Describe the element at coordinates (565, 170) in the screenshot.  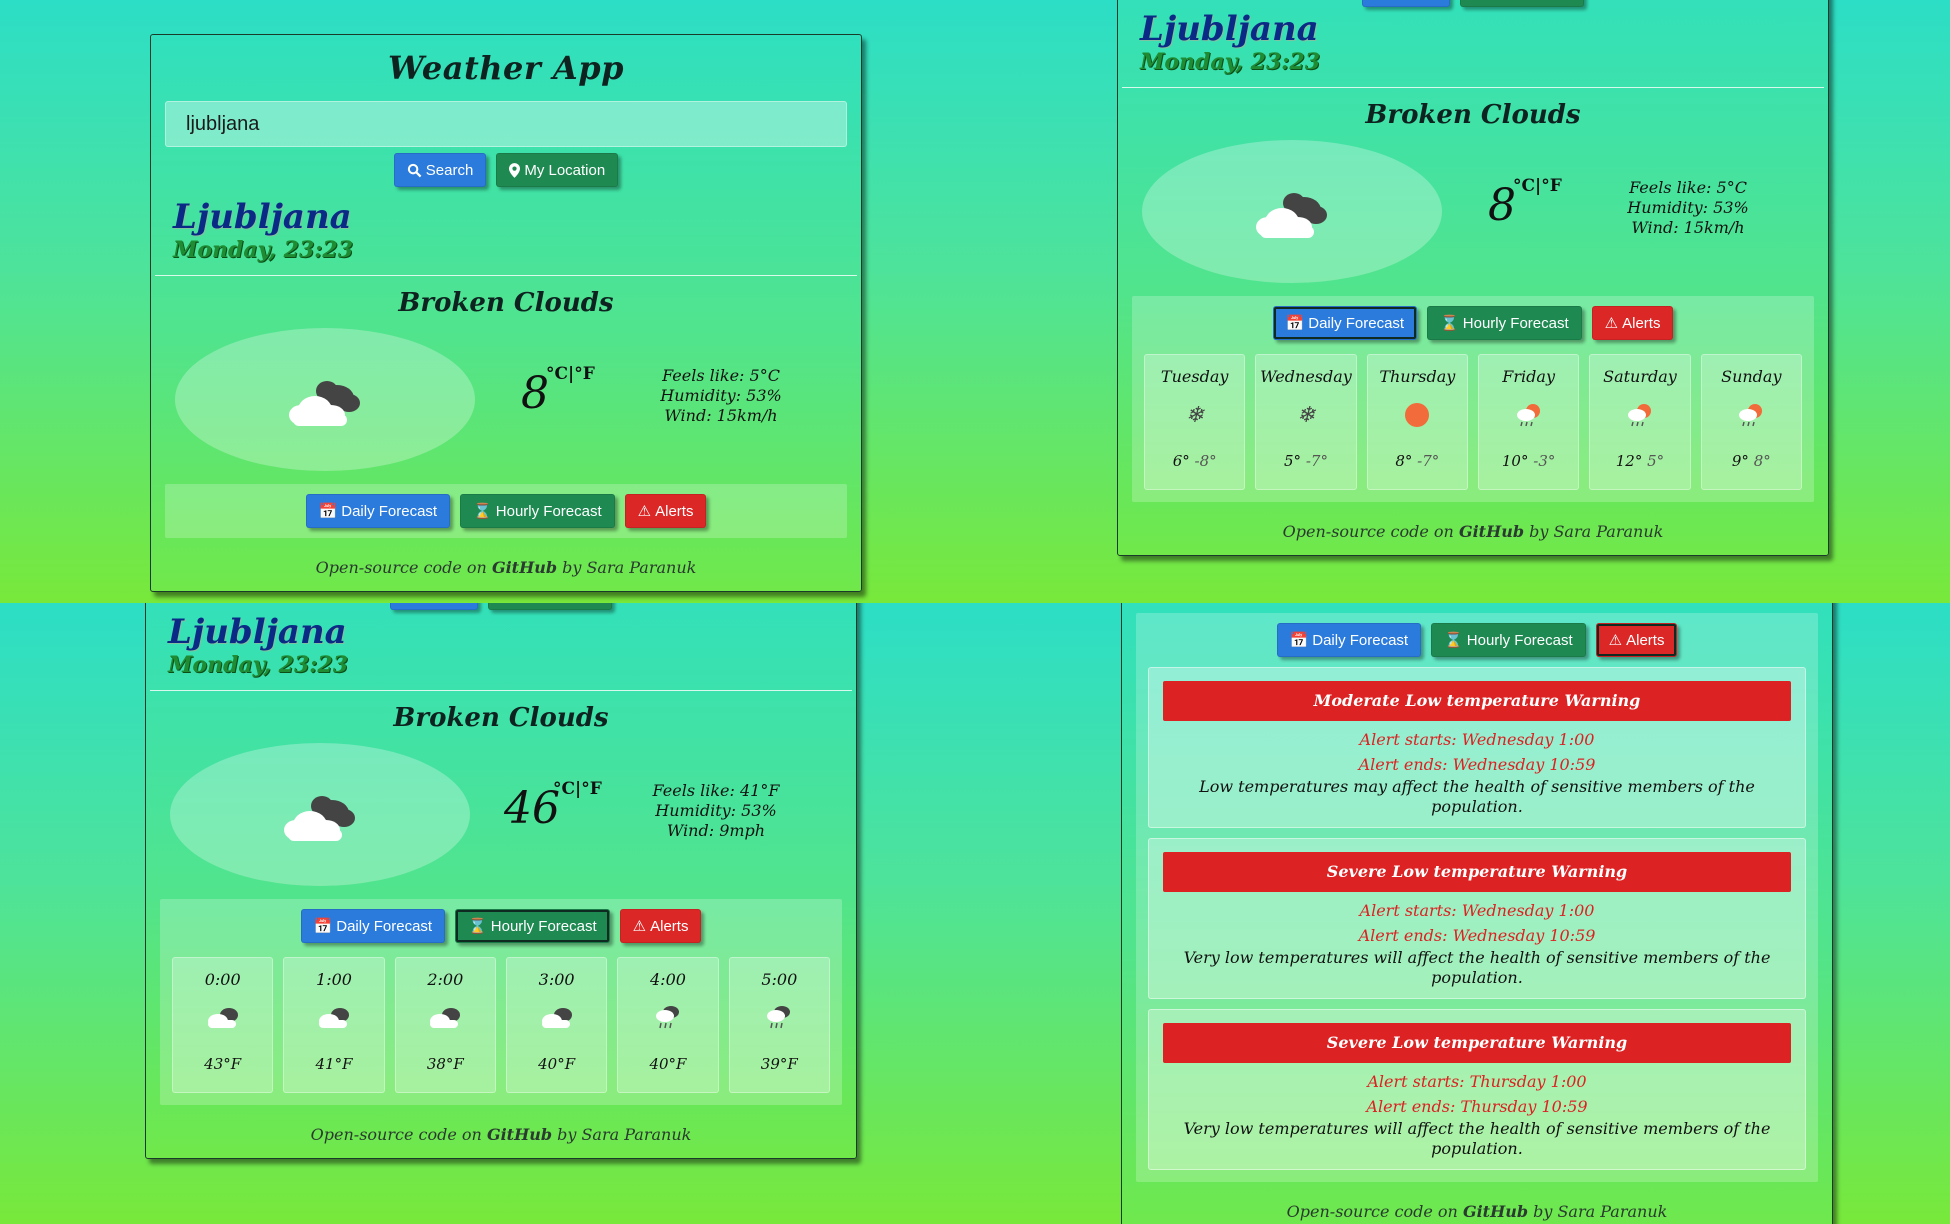
I see `my-location-button-label: My Location` at that location.